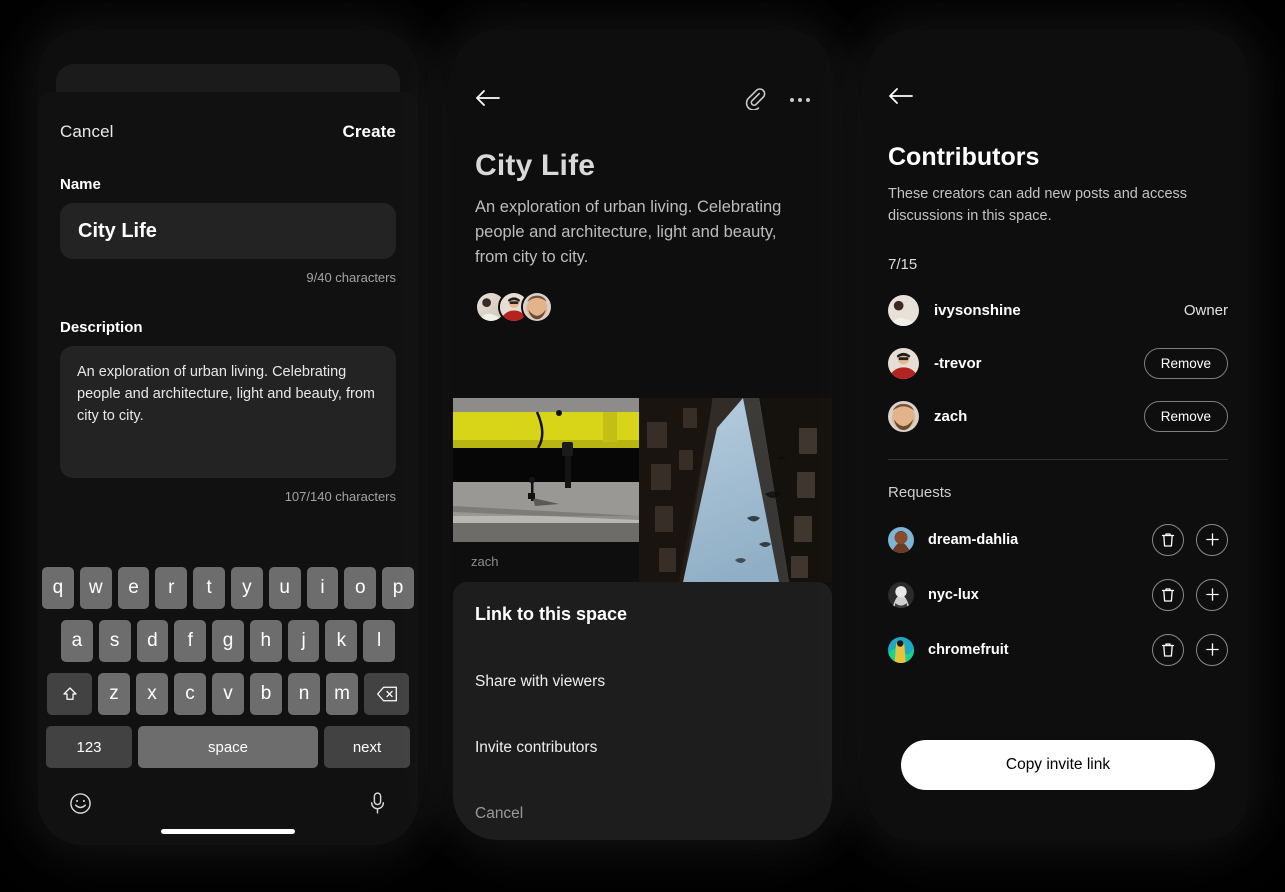 The image size is (1285, 892). I want to click on space-top-bar-actions, so click(777, 99).